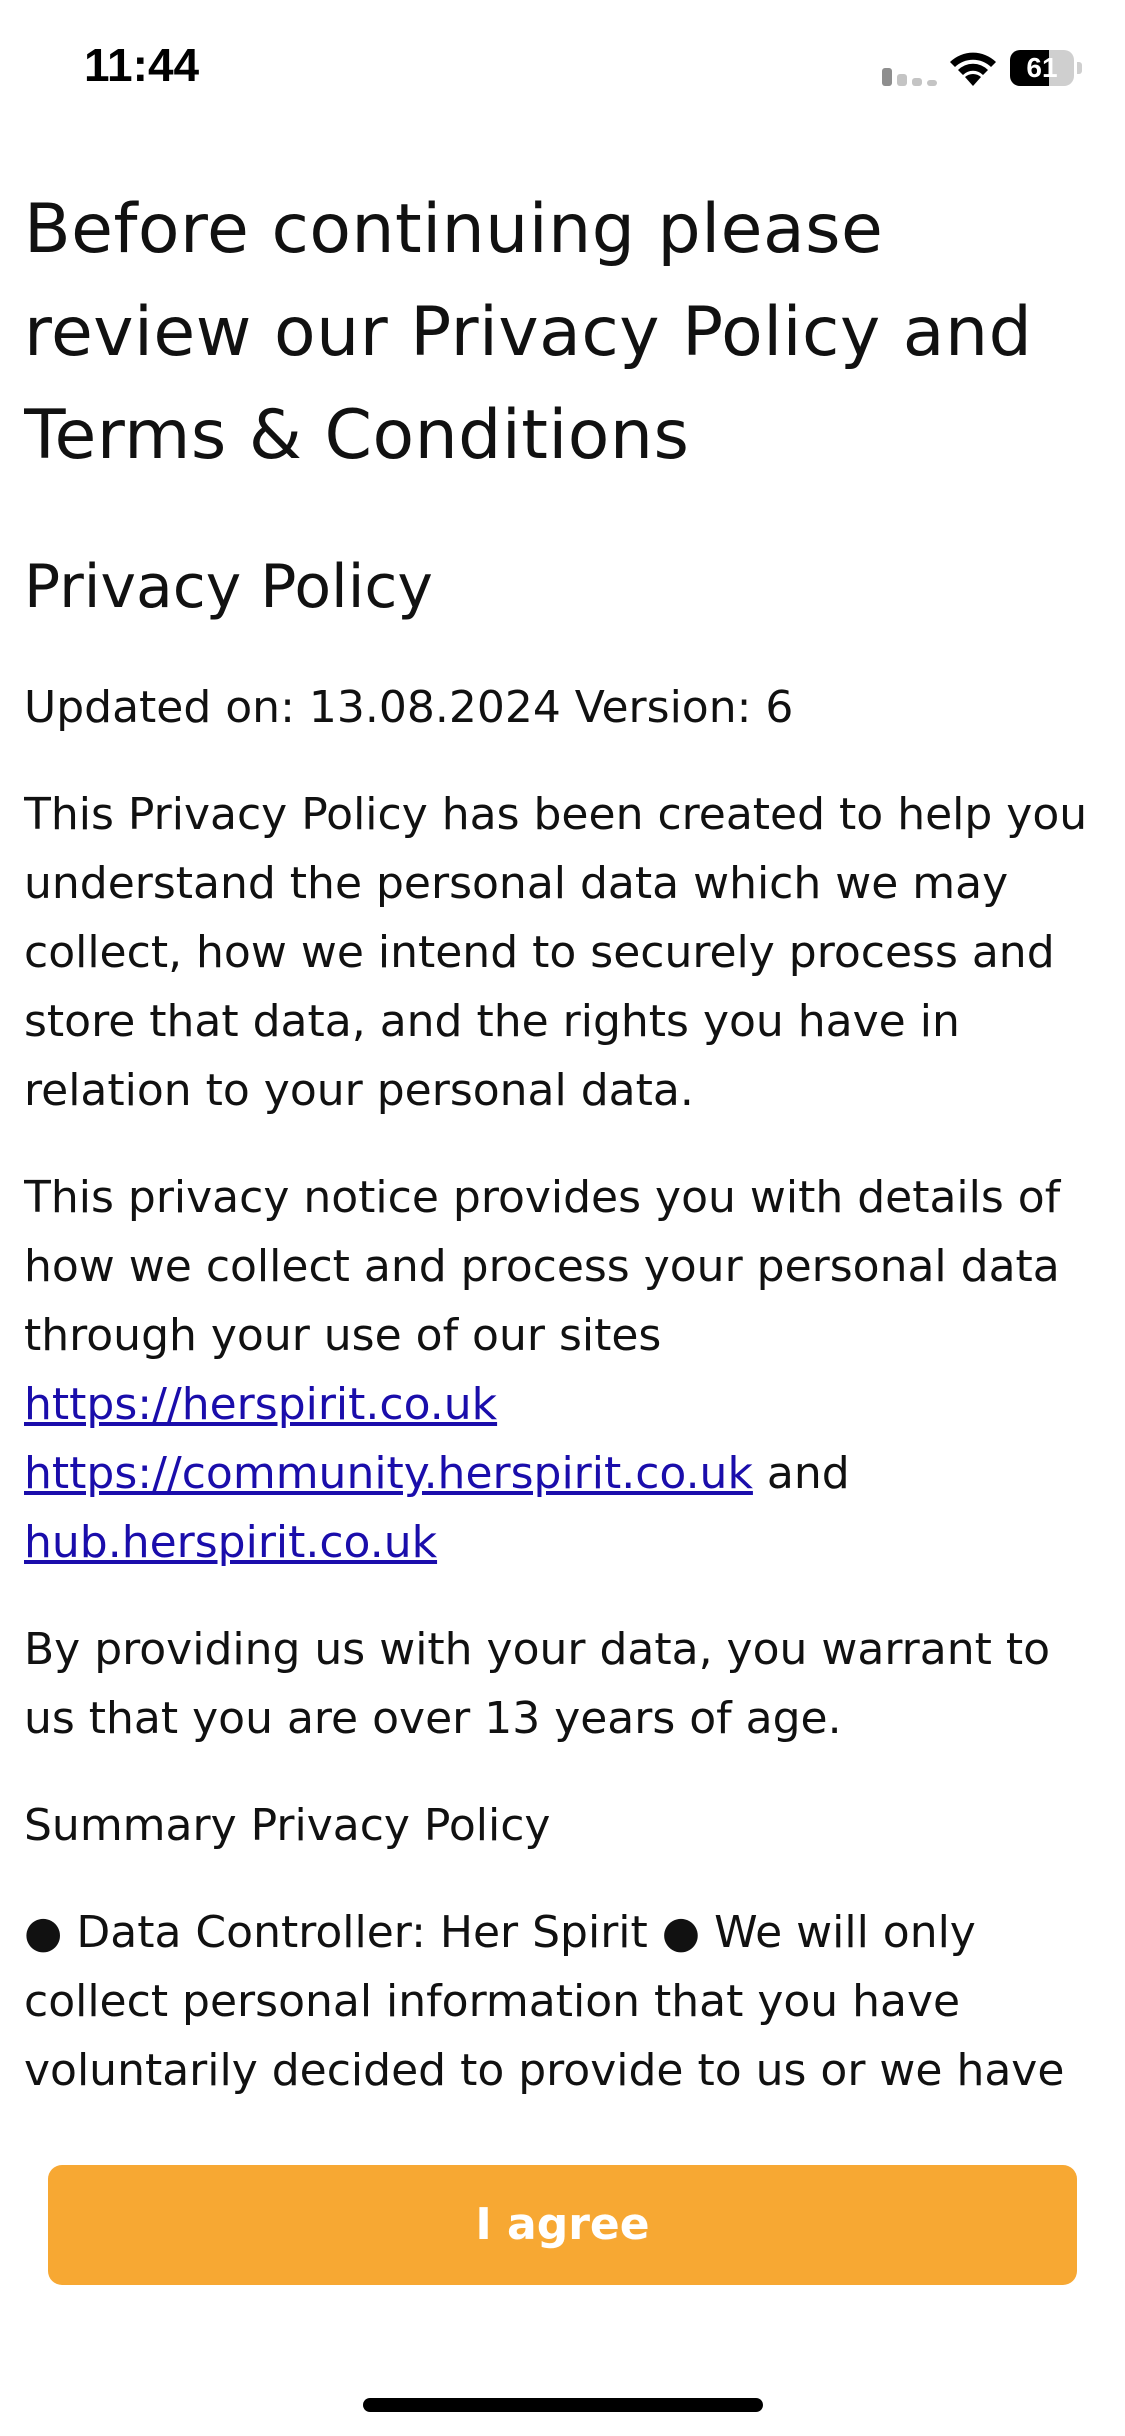 Image resolution: width=1125 pixels, height=2436 pixels. I want to click on battery-cap, so click(1079, 68).